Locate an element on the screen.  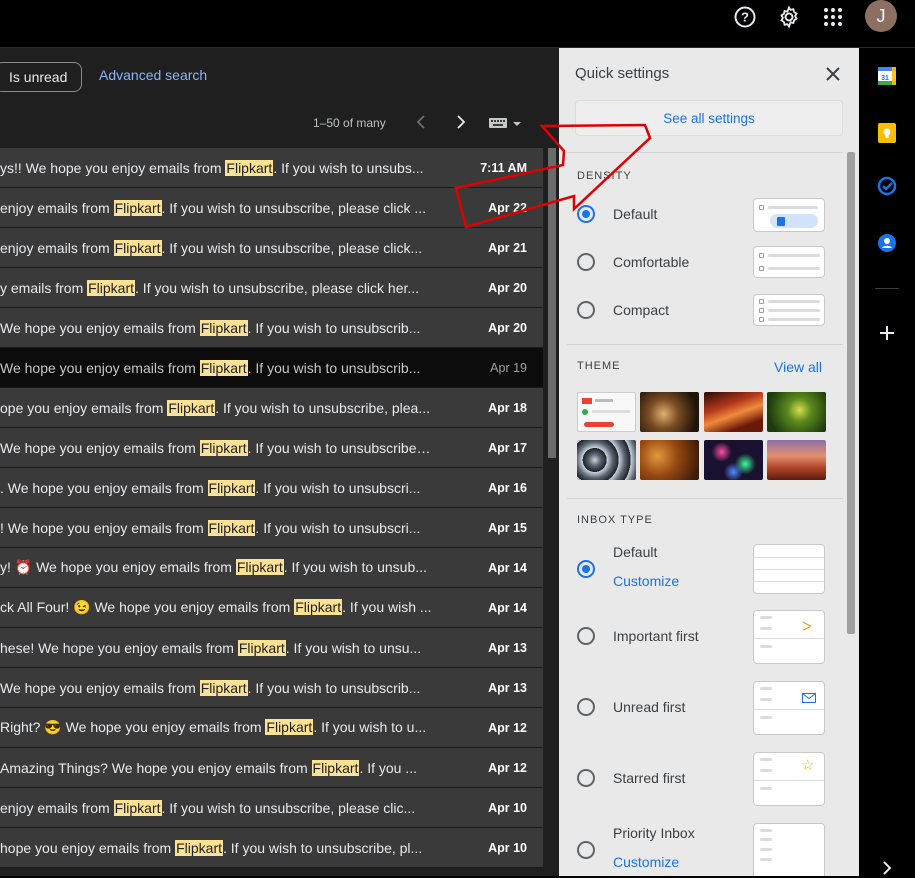
close-icon is located at coordinates (833, 74).